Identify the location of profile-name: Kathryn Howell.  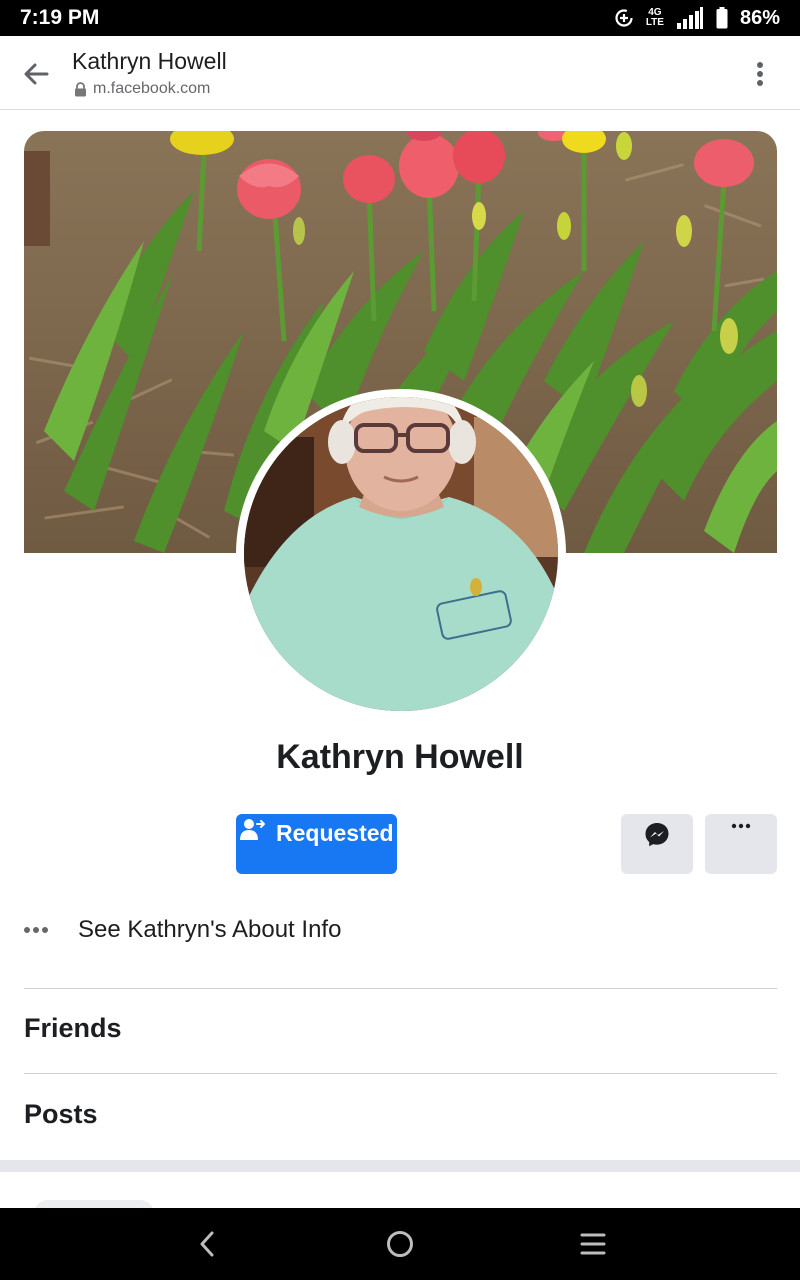
(400, 757).